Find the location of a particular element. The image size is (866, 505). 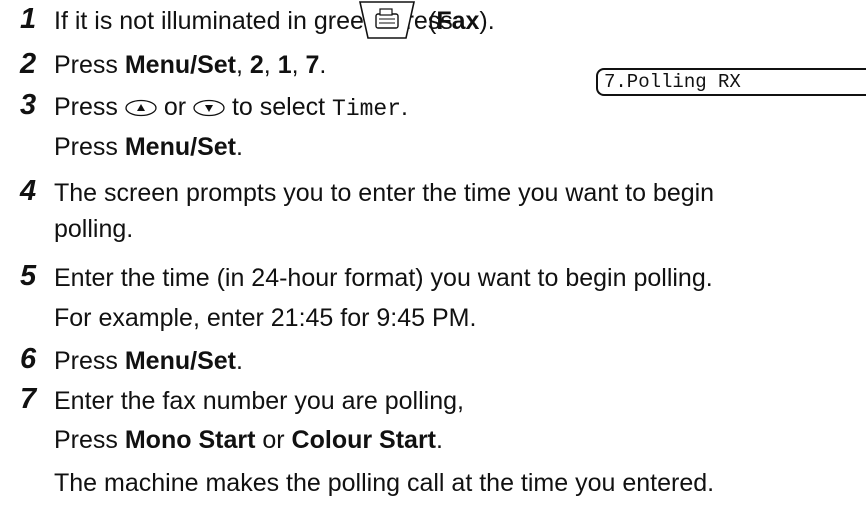

step-3-text: Press or to select Timer. is located at coordinates (231, 108).